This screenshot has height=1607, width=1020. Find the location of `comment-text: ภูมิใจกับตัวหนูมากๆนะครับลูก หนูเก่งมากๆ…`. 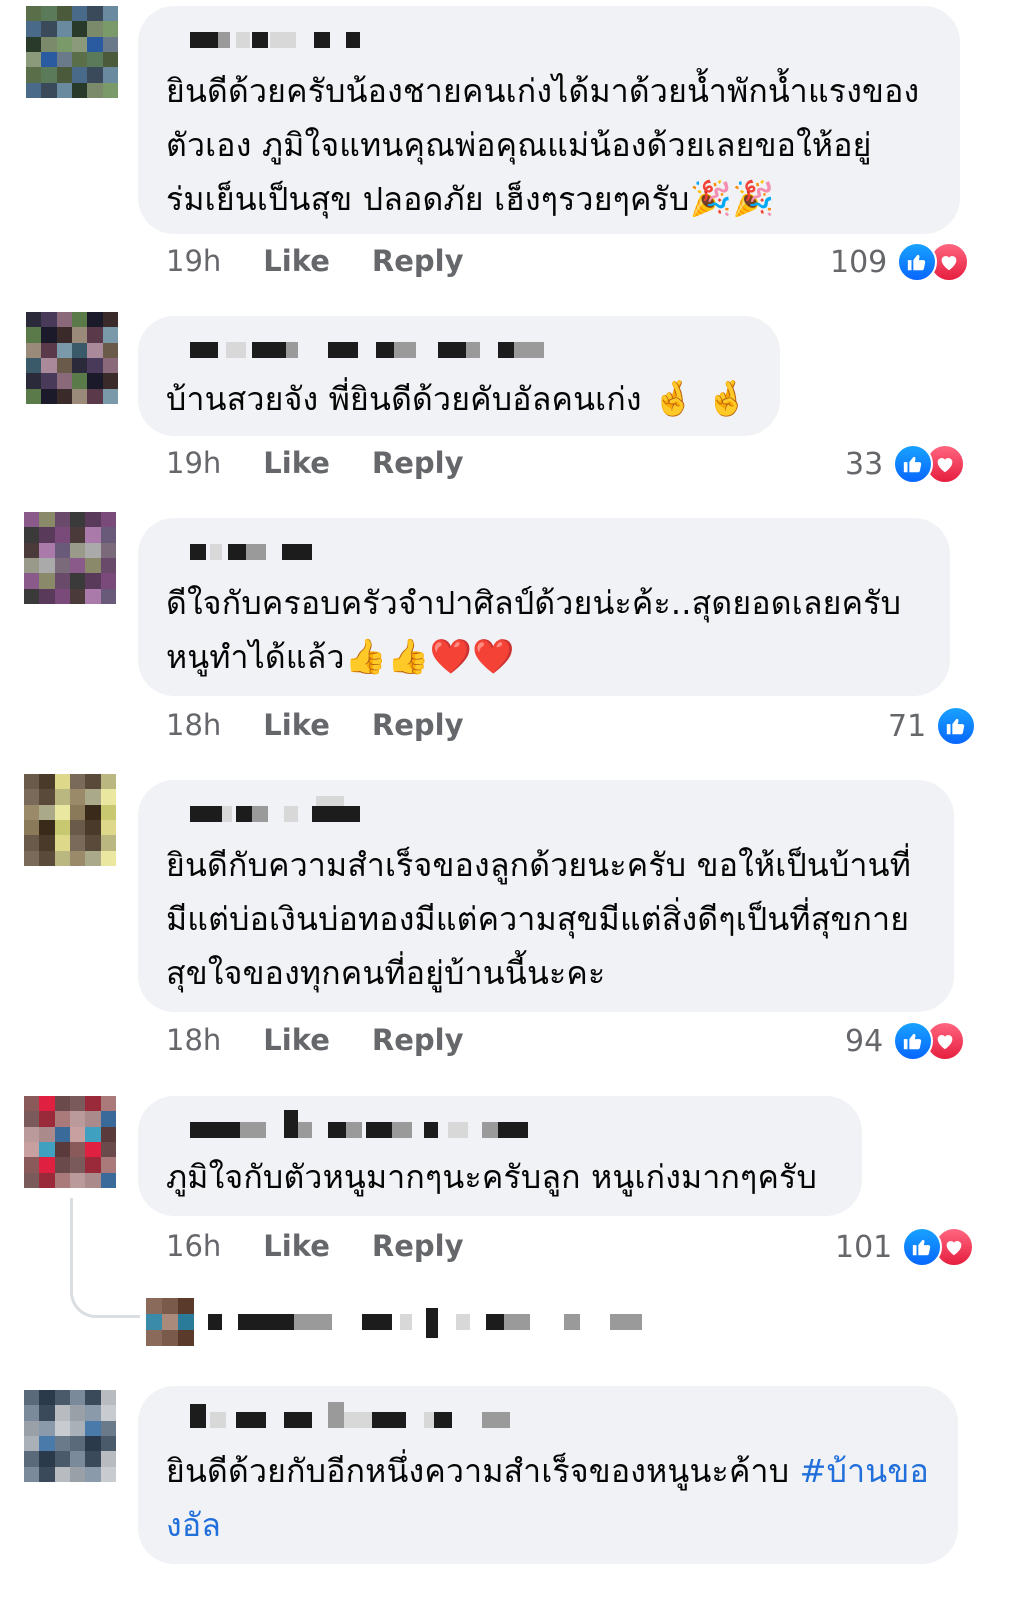

comment-text: ภูมิใจกับตัวหนูมากๆนะครับลูก หนูเก่งมากๆ… is located at coordinates (491, 1177).